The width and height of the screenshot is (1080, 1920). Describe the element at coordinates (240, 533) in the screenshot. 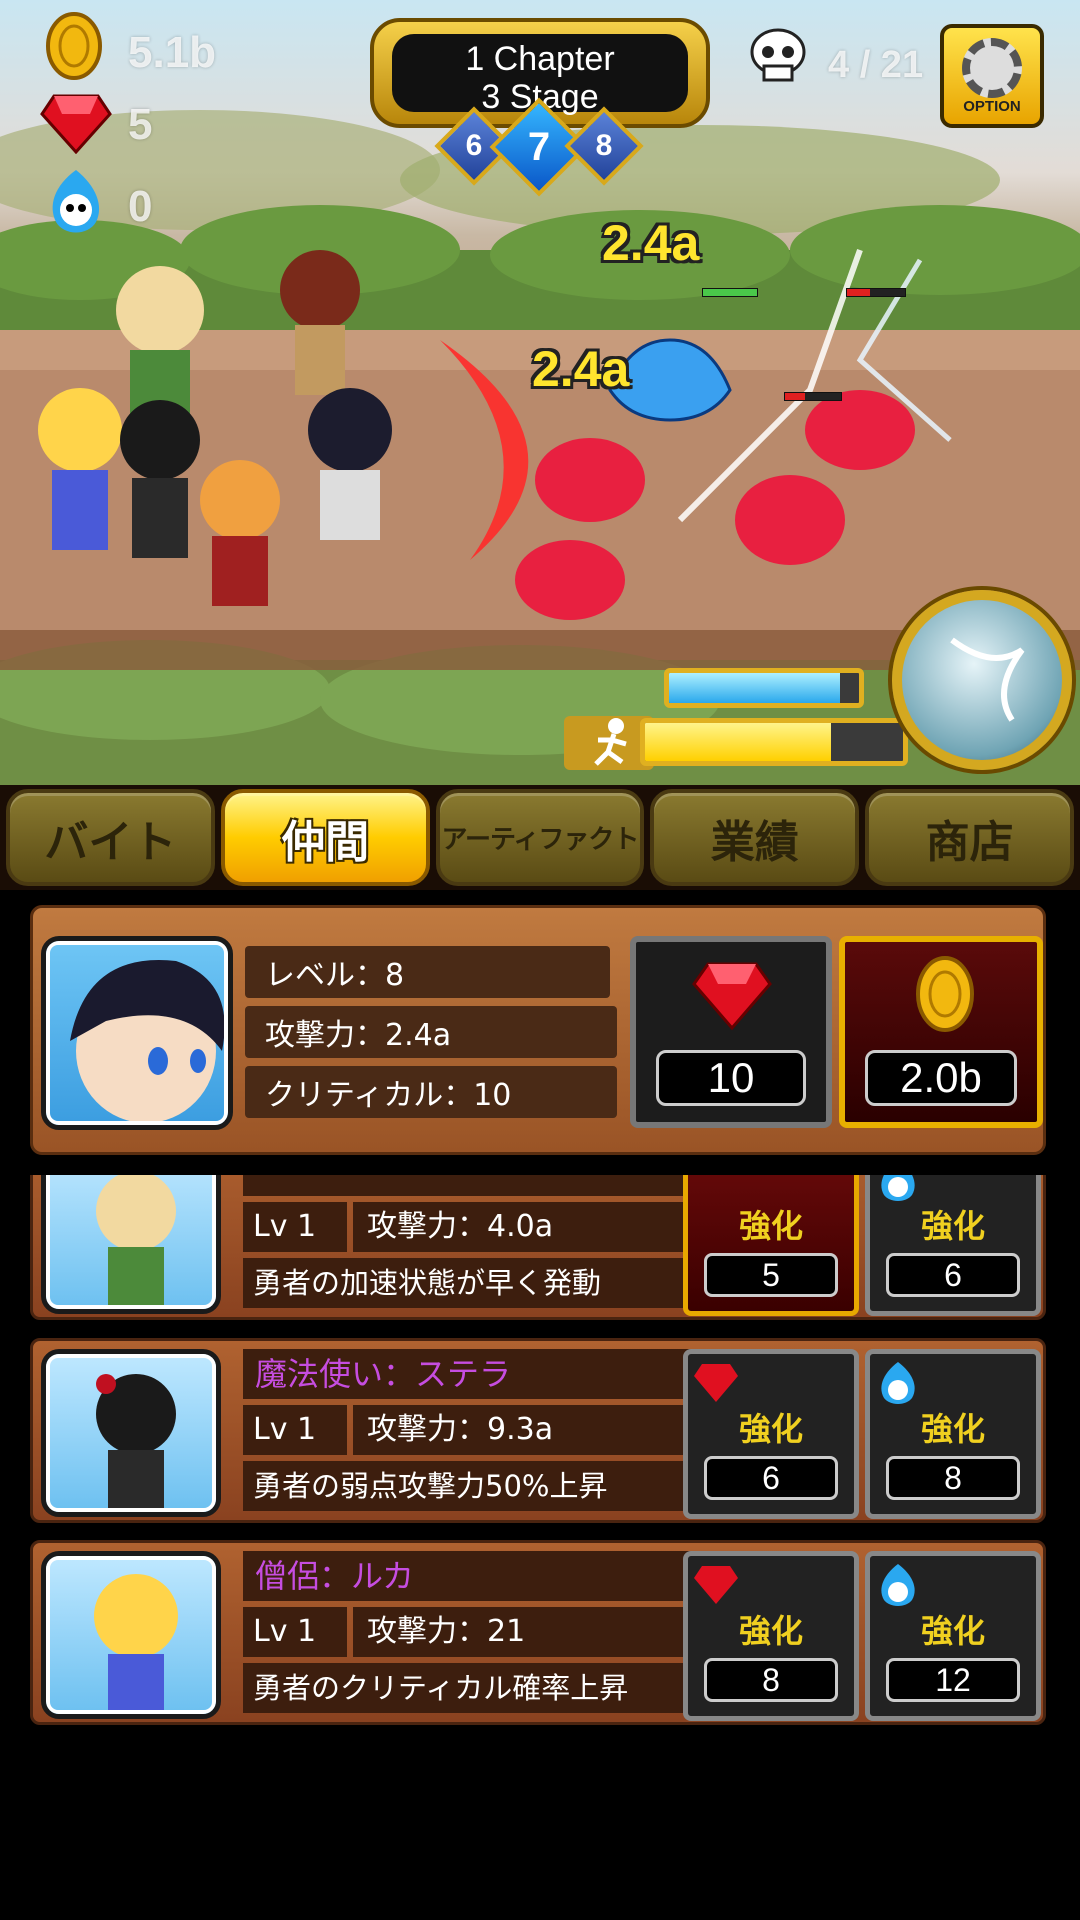

I see `knight-sprite` at that location.